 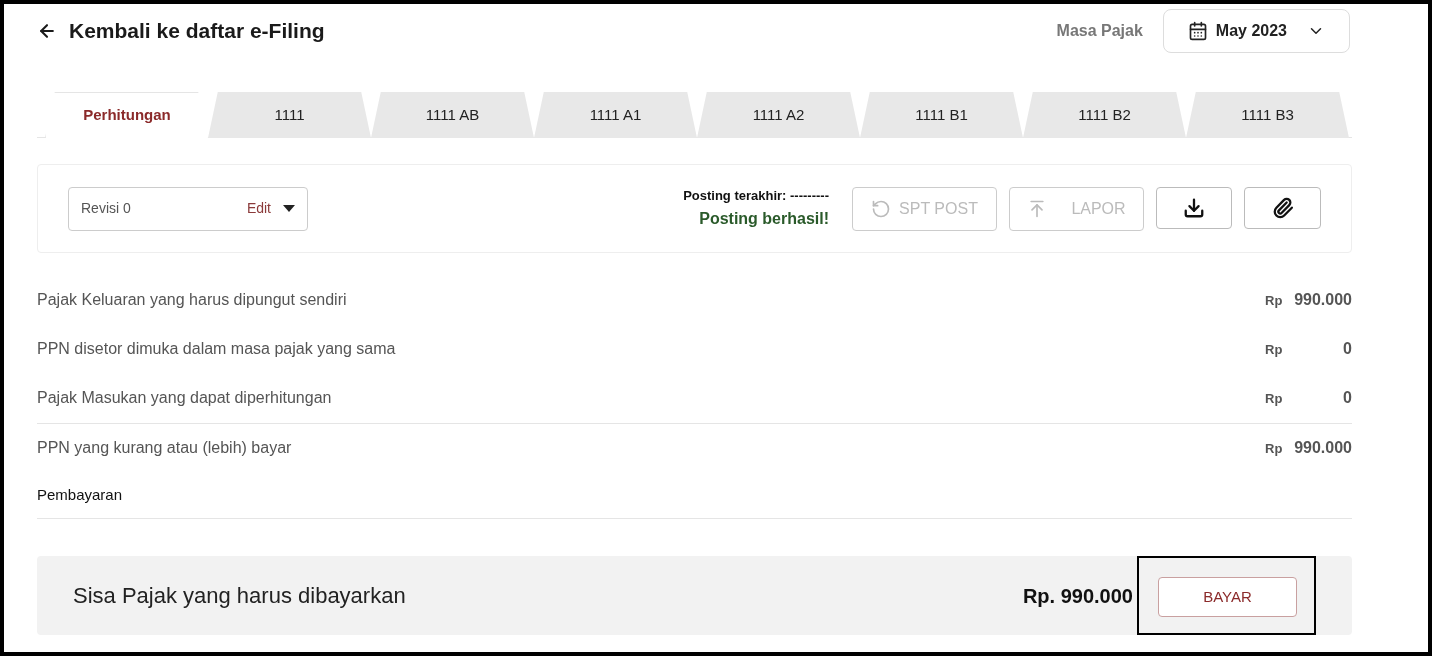 I want to click on download-icon, so click(x=1194, y=207).